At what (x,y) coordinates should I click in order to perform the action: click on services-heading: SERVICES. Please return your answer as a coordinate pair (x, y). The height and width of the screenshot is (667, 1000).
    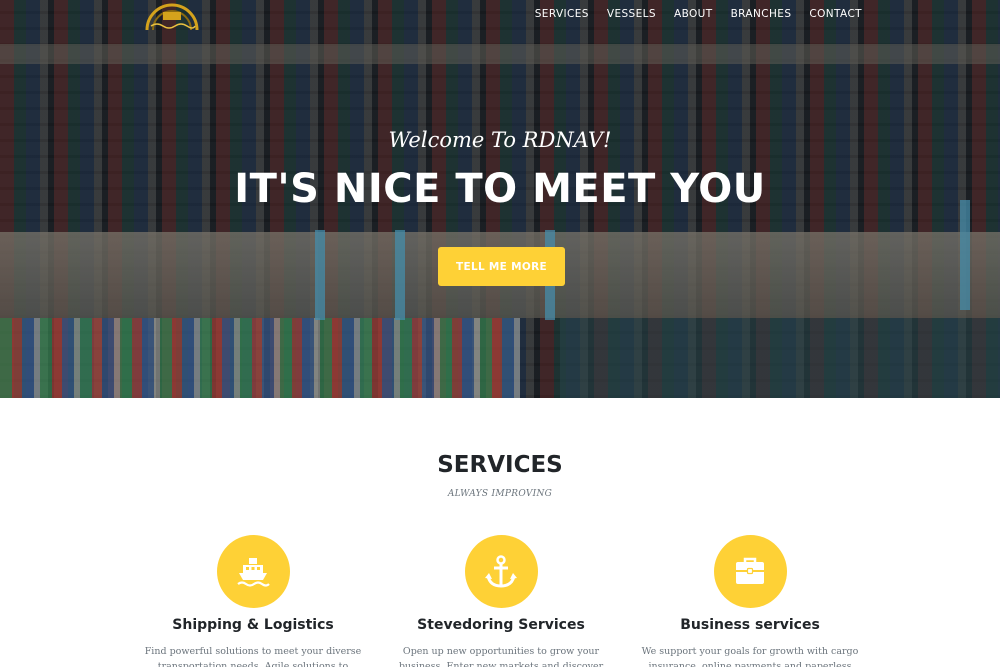
    Looking at the image, I should click on (500, 465).